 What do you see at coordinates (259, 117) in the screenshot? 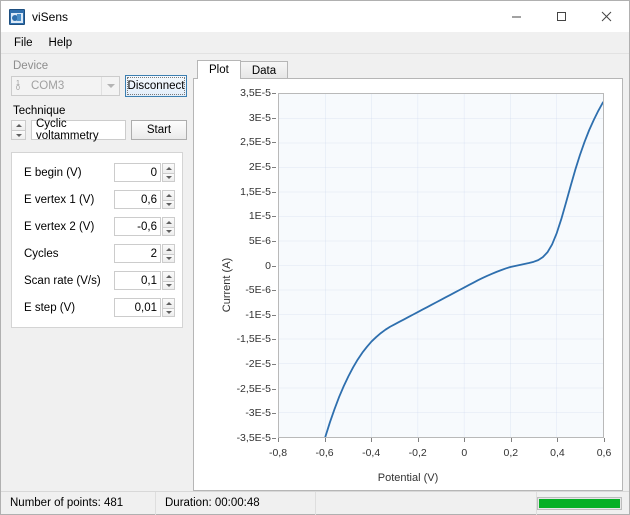
I see `y-tick-label: 3E-5` at bounding box center [259, 117].